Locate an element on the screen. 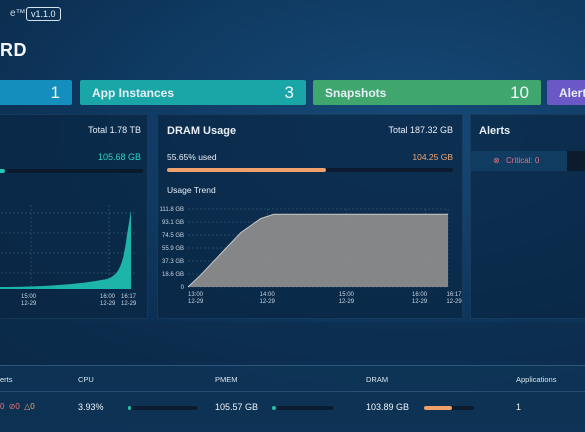 This screenshot has width=585, height=432. dram-bar-fill is located at coordinates (438, 408).